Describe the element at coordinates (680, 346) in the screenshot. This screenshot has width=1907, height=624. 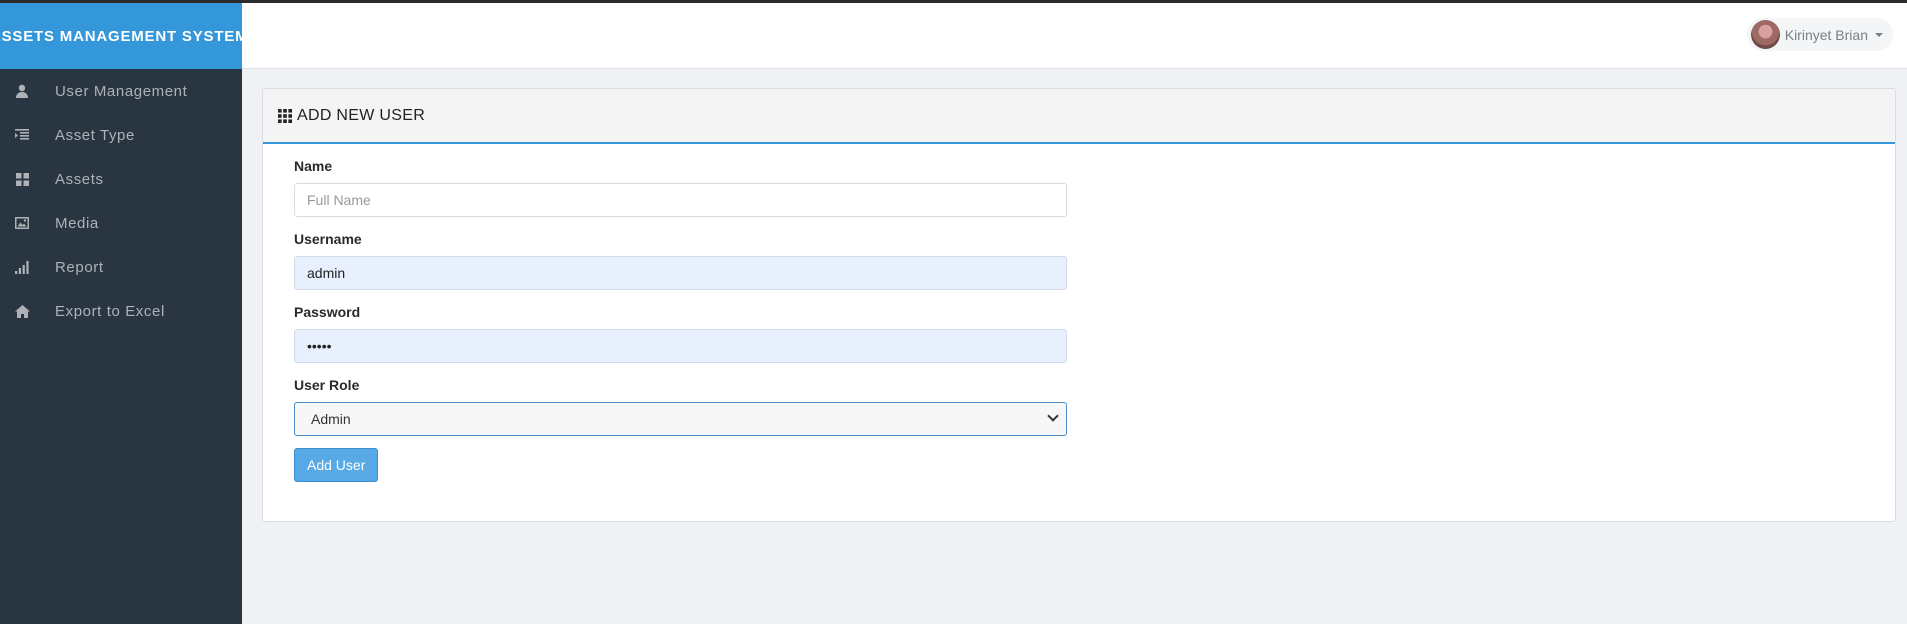
I see `password-input` at that location.